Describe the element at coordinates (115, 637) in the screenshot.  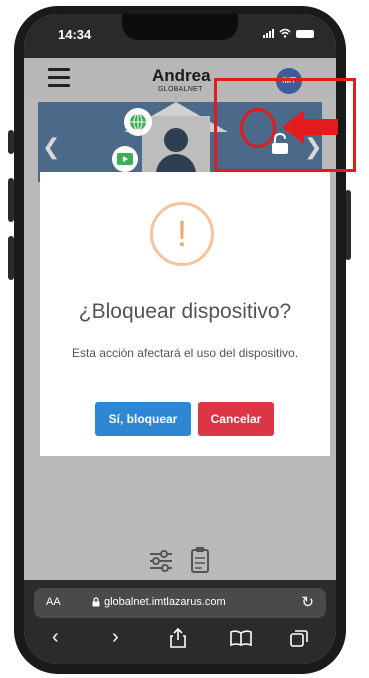
I see `forward-icon: ›` at that location.